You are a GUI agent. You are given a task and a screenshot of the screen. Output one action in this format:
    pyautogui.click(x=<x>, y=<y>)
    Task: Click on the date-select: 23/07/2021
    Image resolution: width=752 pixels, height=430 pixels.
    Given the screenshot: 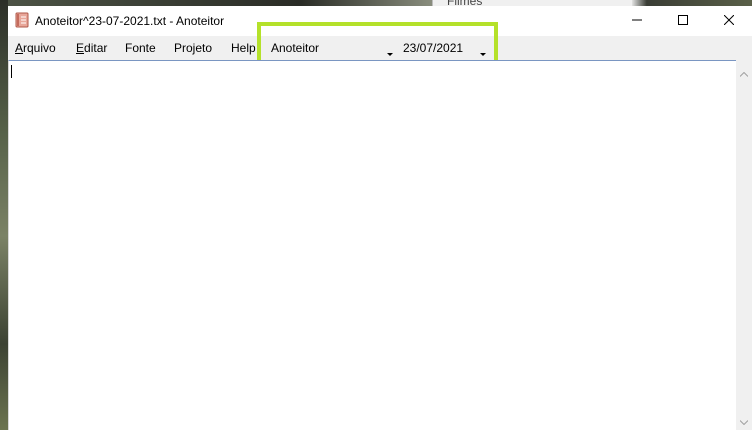 What is the action you would take?
    pyautogui.click(x=445, y=48)
    